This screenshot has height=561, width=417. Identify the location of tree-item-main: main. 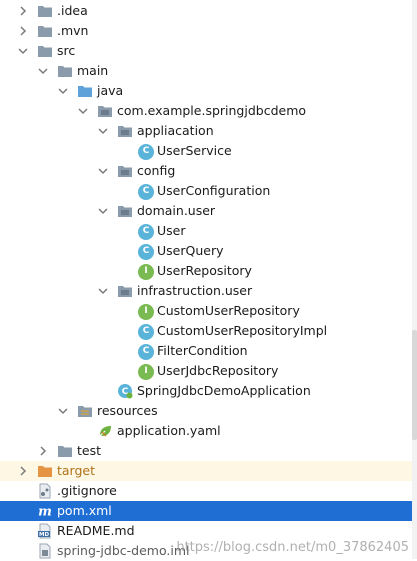
(208, 71).